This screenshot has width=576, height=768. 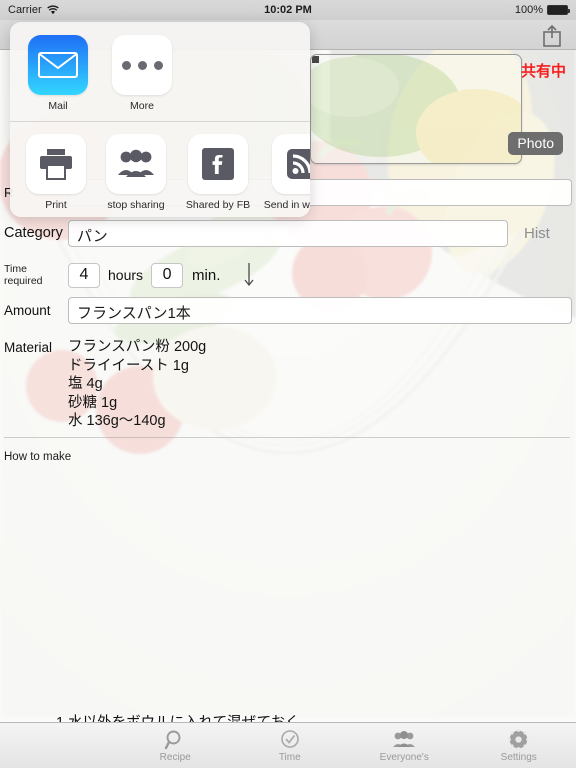 I want to click on share-item-print: Print, so click(x=56, y=172).